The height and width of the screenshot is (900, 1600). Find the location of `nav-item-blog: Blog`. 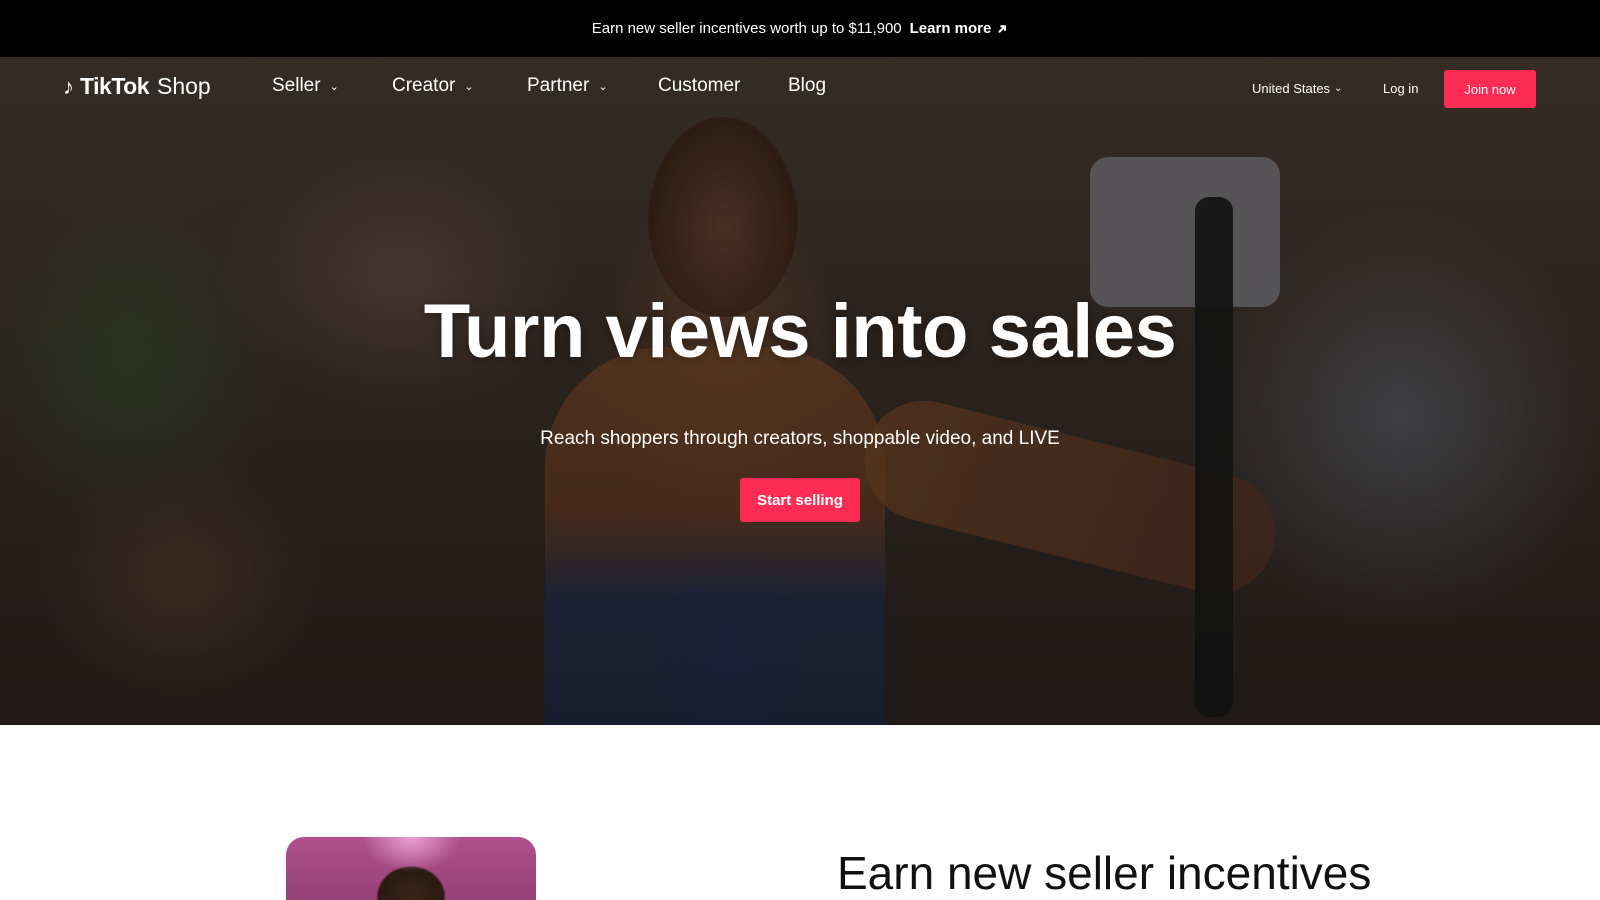

nav-item-blog: Blog is located at coordinates (807, 86).